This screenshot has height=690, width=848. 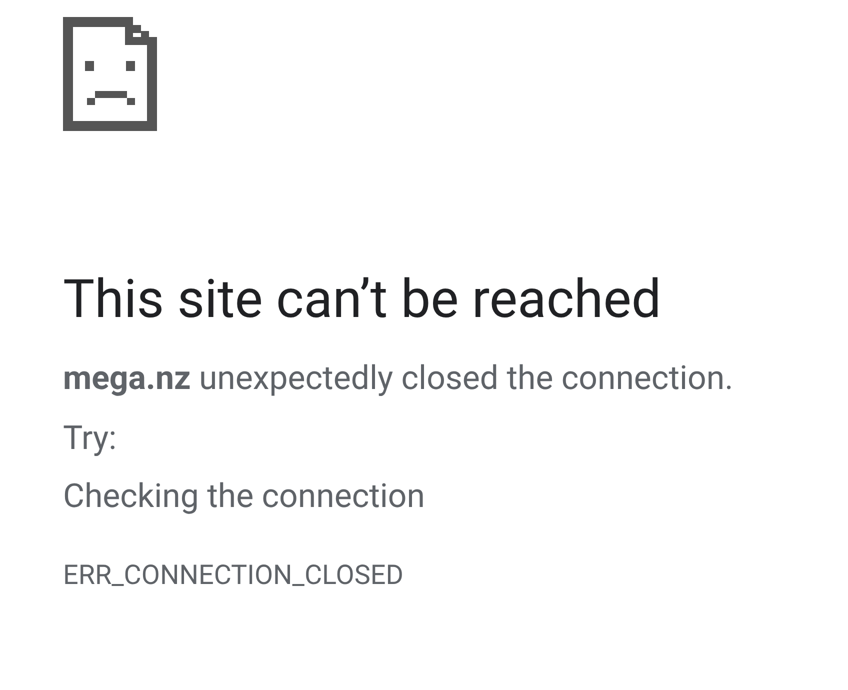 I want to click on error-message: mega.nz unexpectedly closed the connection., so click(x=398, y=379).